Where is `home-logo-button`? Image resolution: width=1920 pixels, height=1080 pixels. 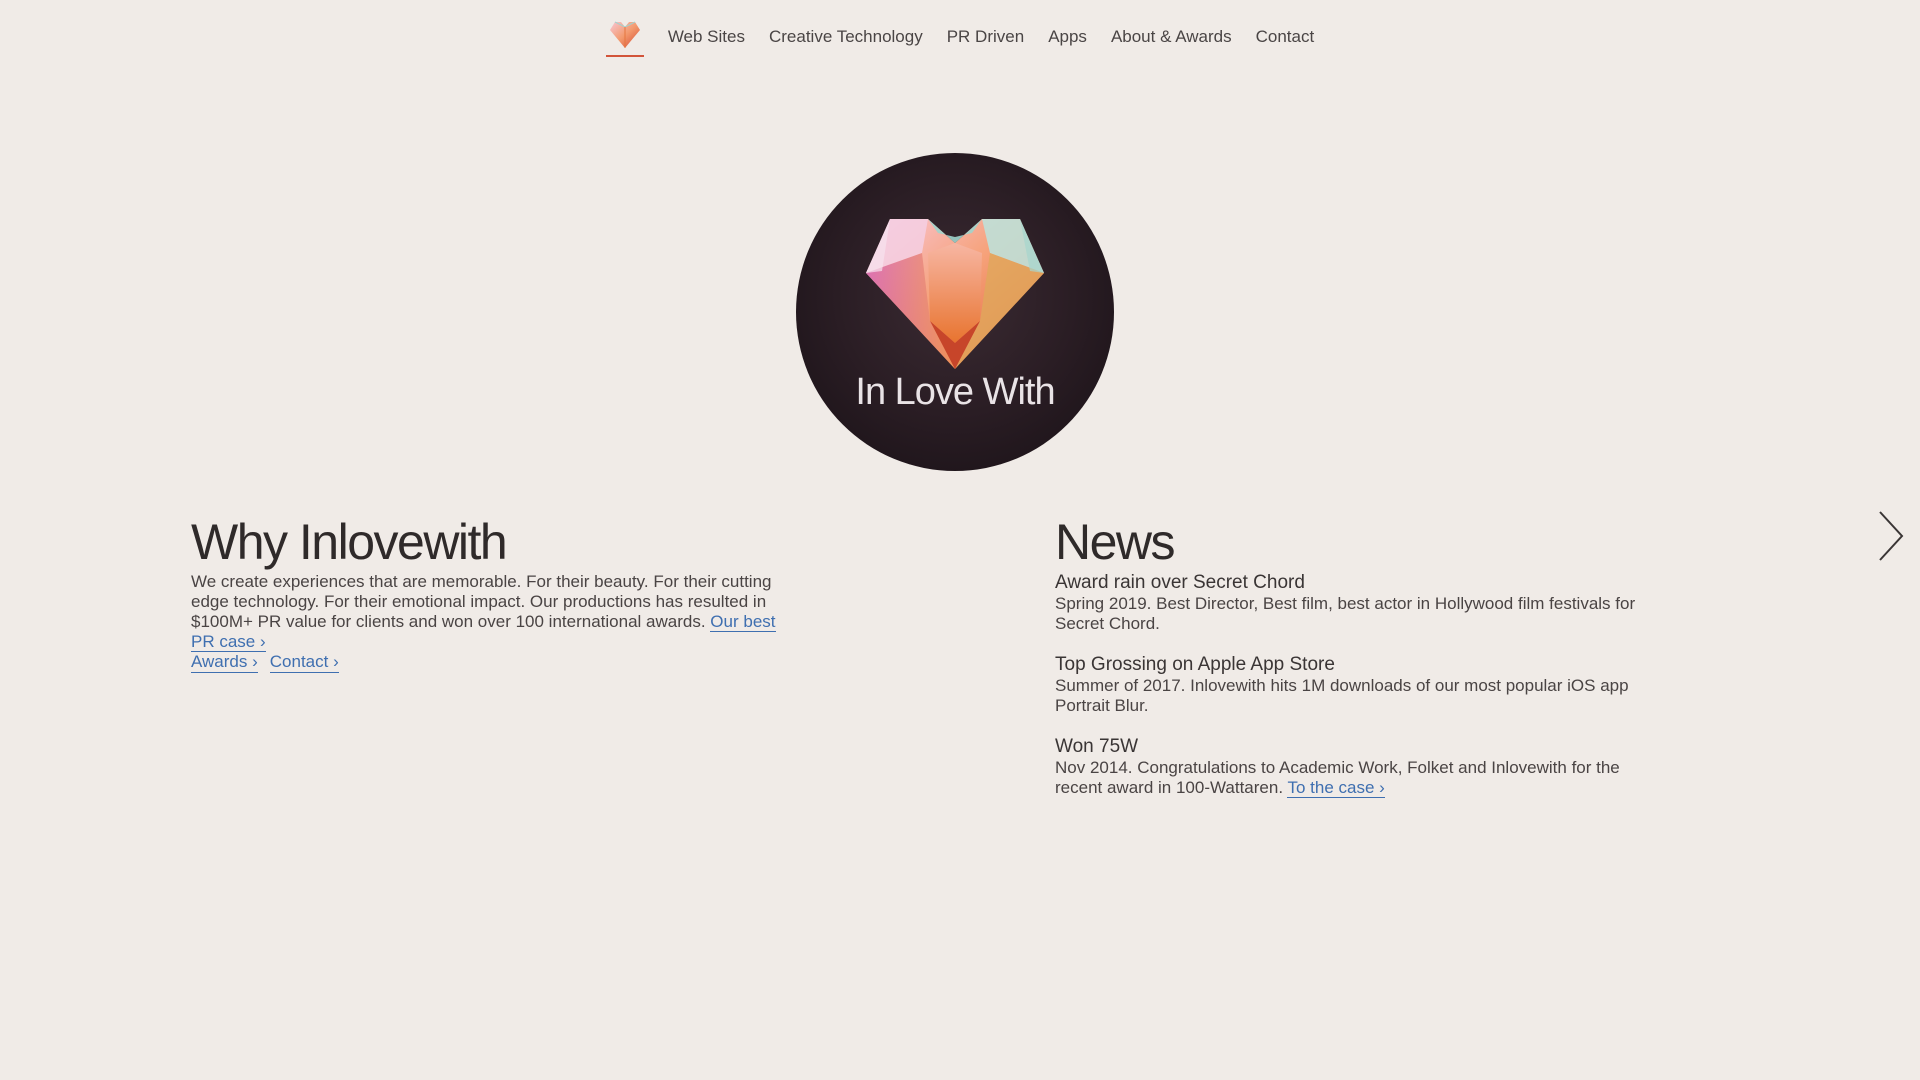
home-logo-button is located at coordinates (624, 37).